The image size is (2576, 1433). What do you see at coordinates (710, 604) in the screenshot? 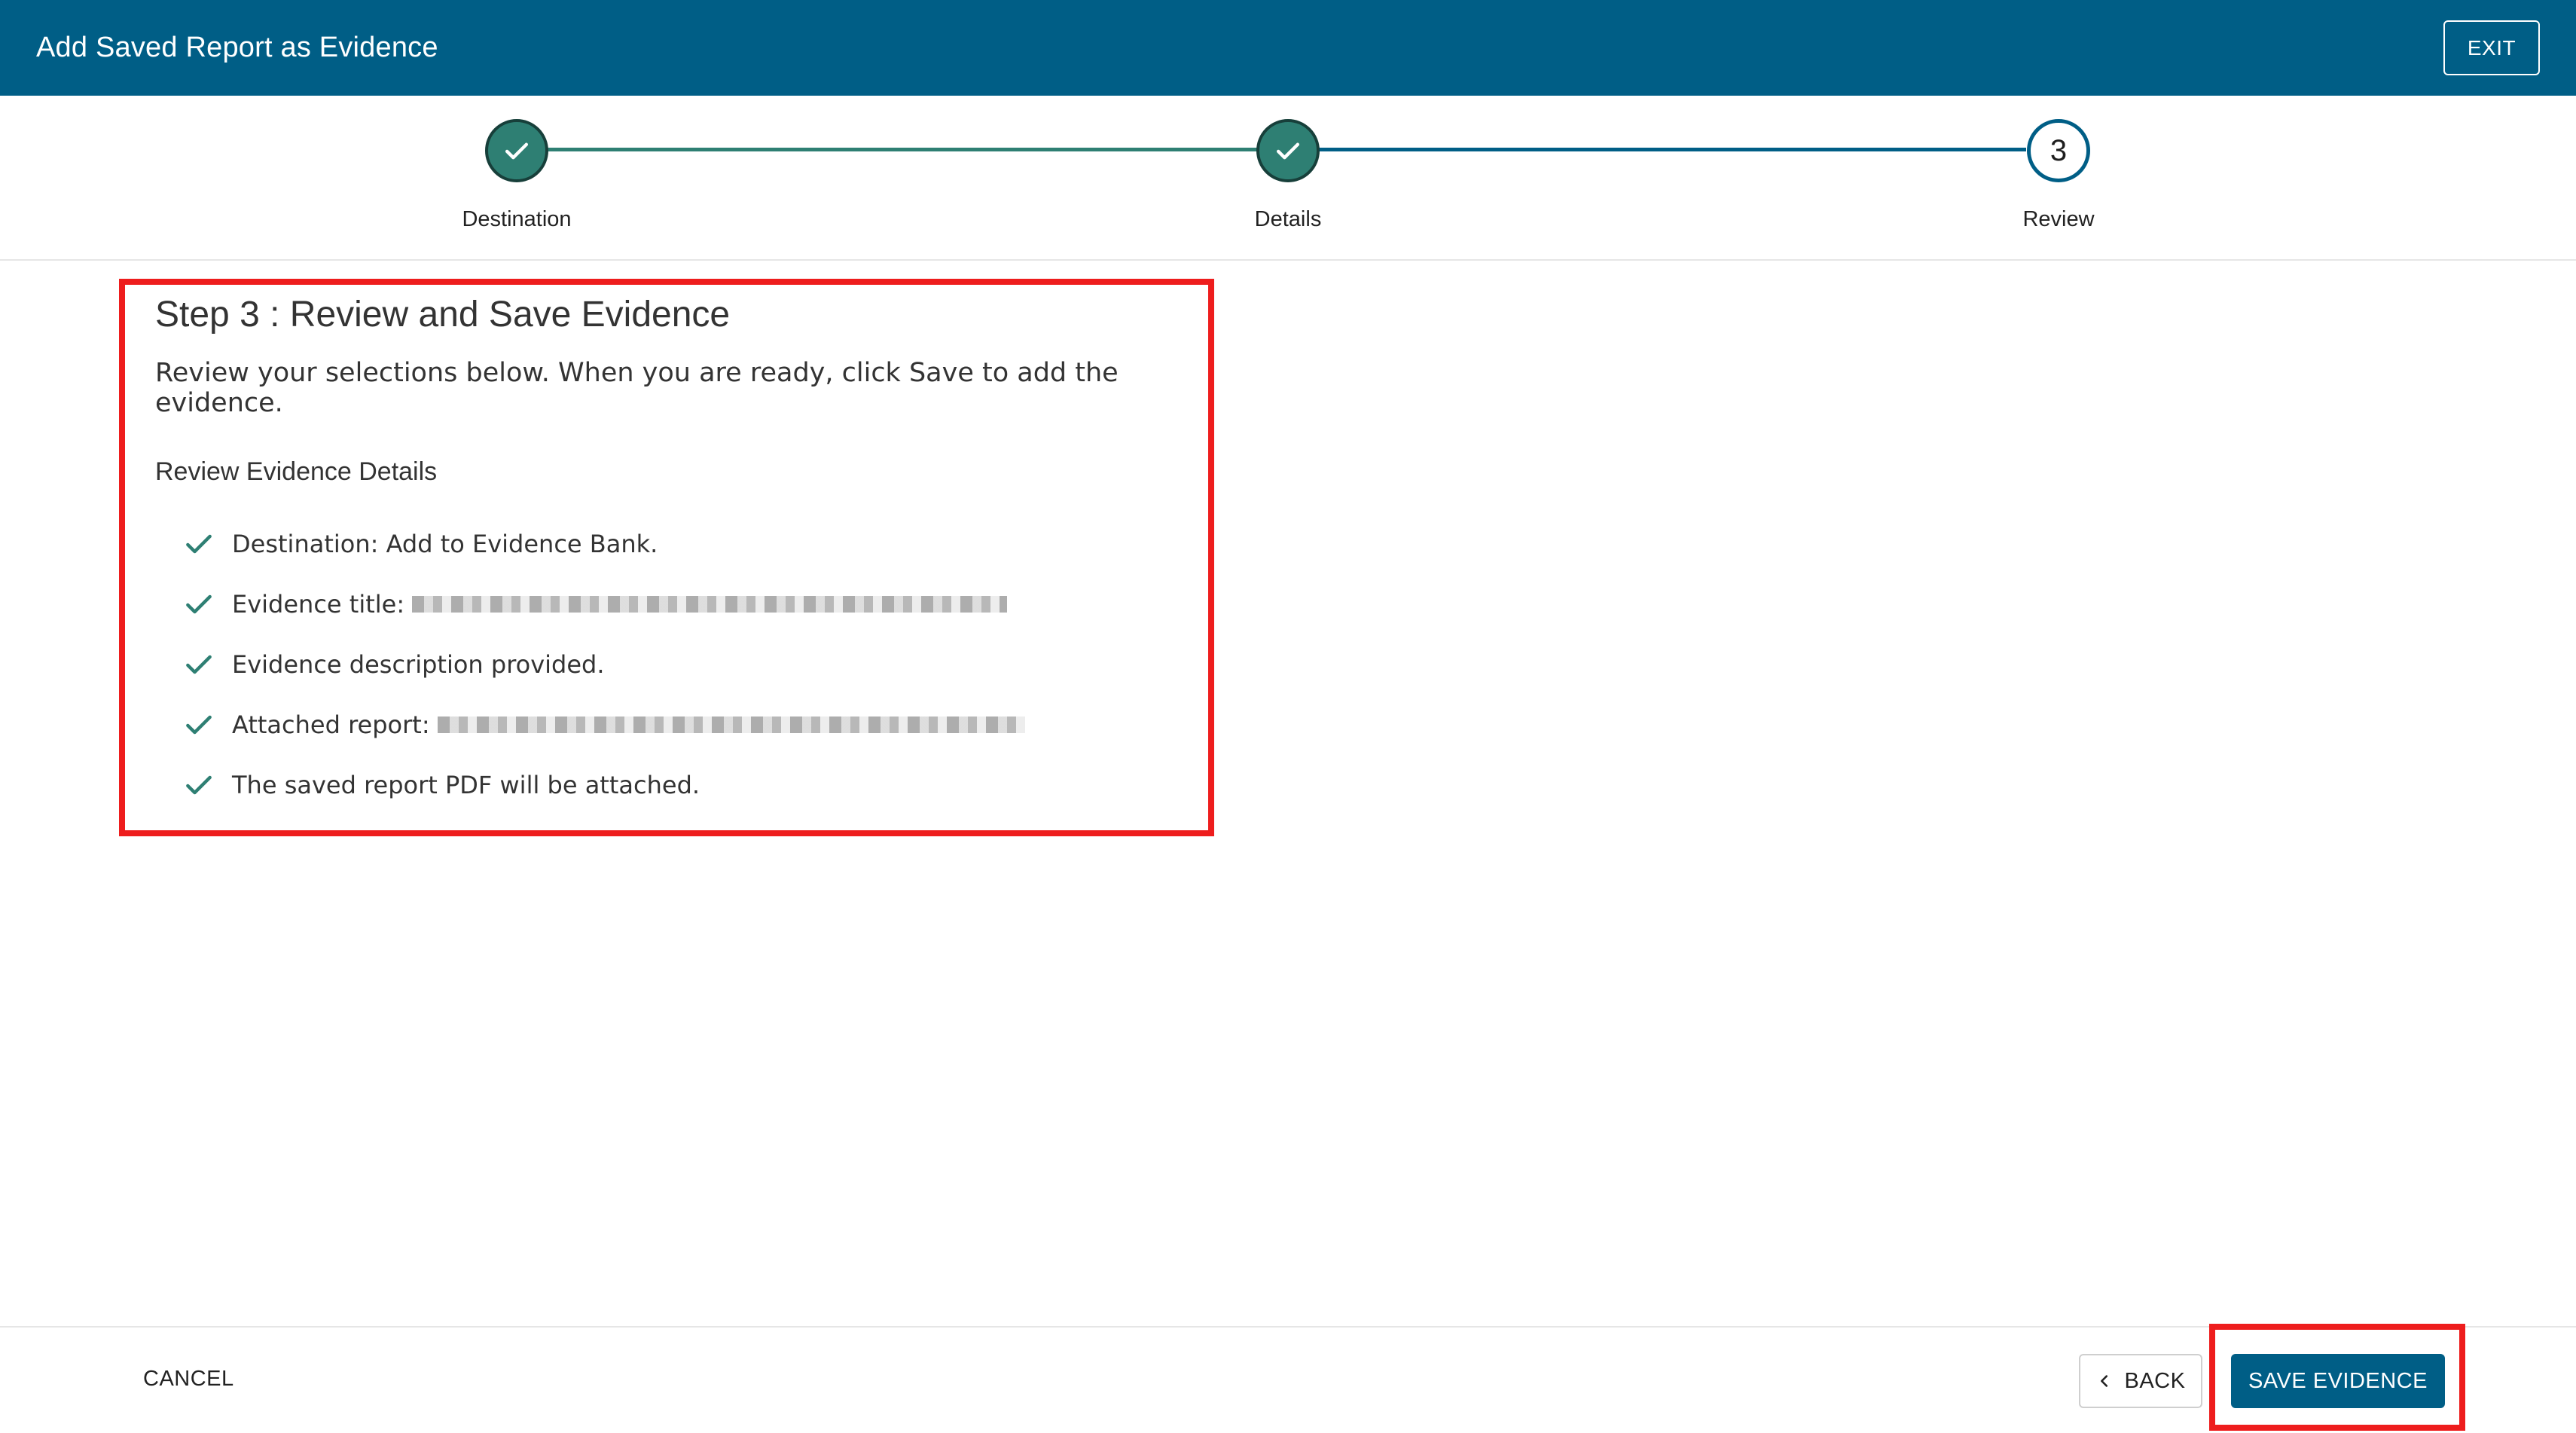
I see `redacted-evidence-title` at bounding box center [710, 604].